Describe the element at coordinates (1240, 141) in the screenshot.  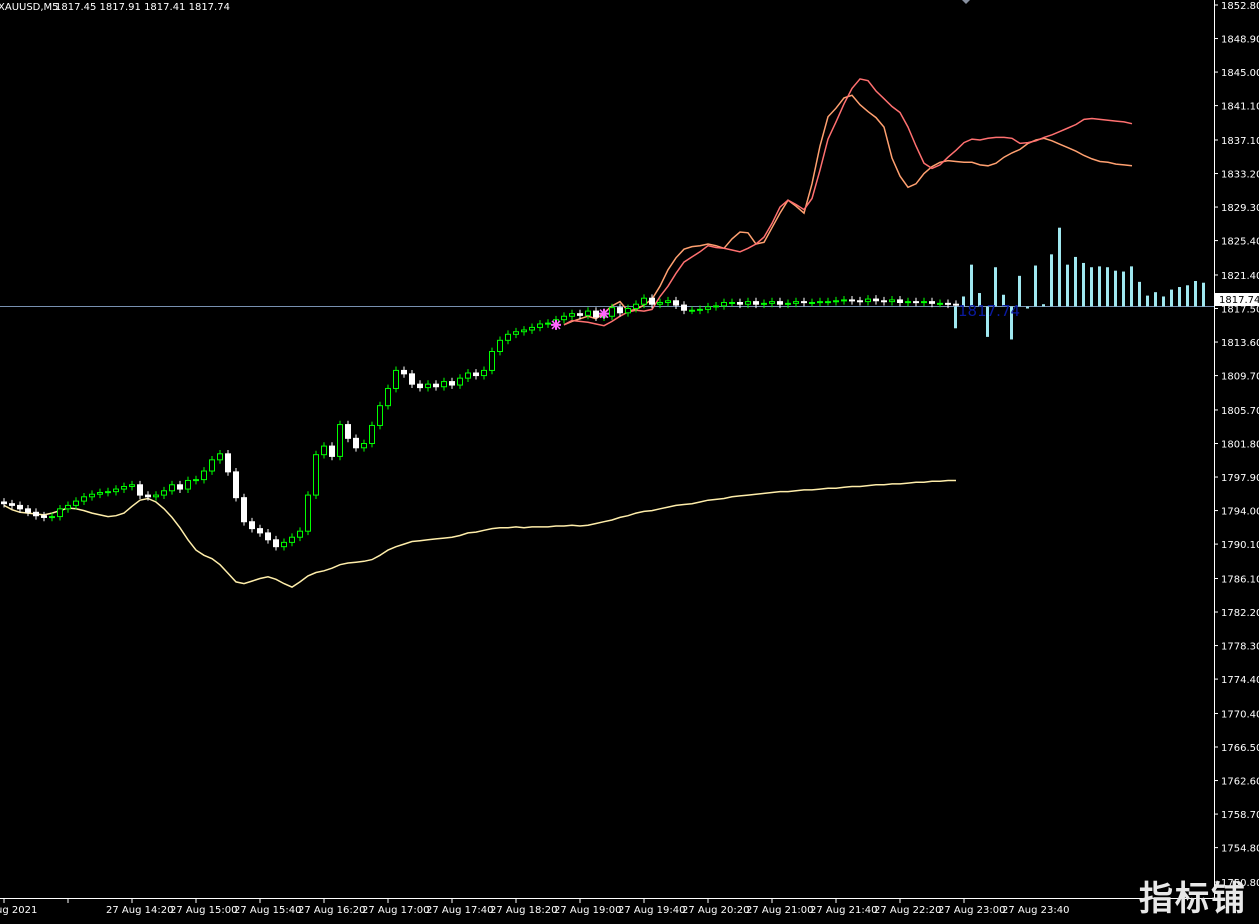
I see `y-tick-label: 1837.10` at that location.